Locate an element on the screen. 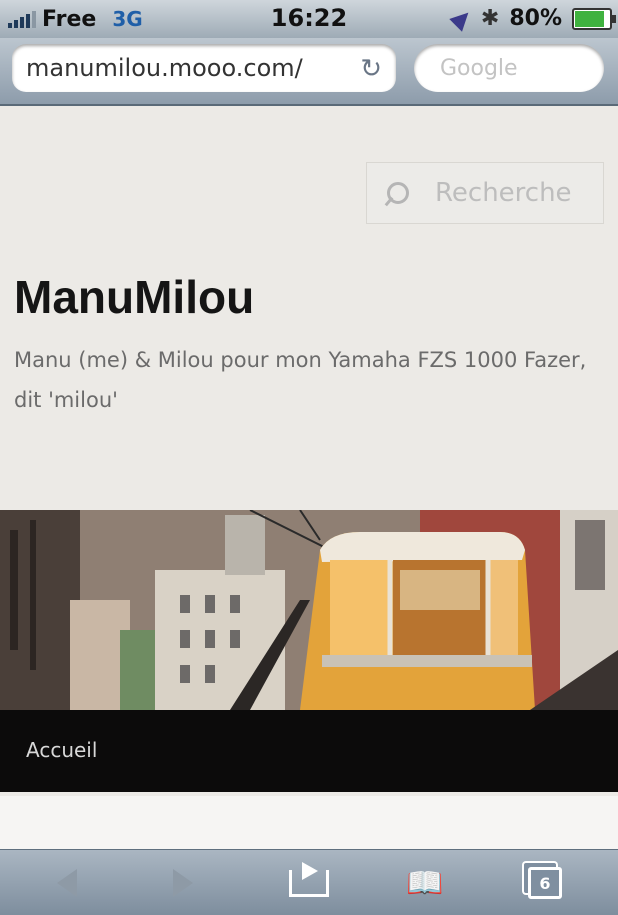 The height and width of the screenshot is (915, 618). search-icon is located at coordinates (398, 193).